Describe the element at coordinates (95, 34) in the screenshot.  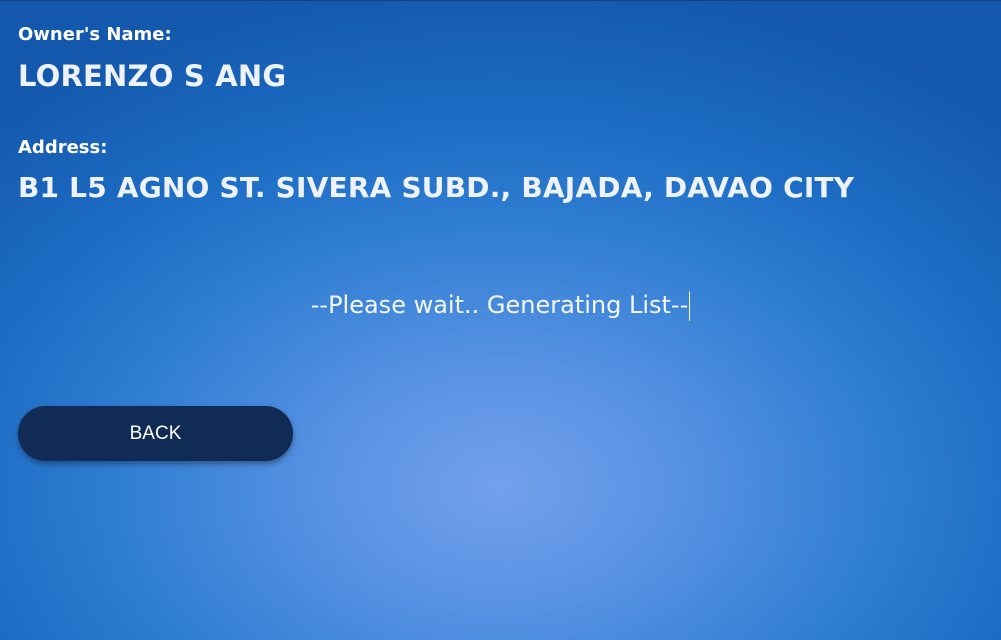
I see `owner-name-label: Owner's Name:` at that location.